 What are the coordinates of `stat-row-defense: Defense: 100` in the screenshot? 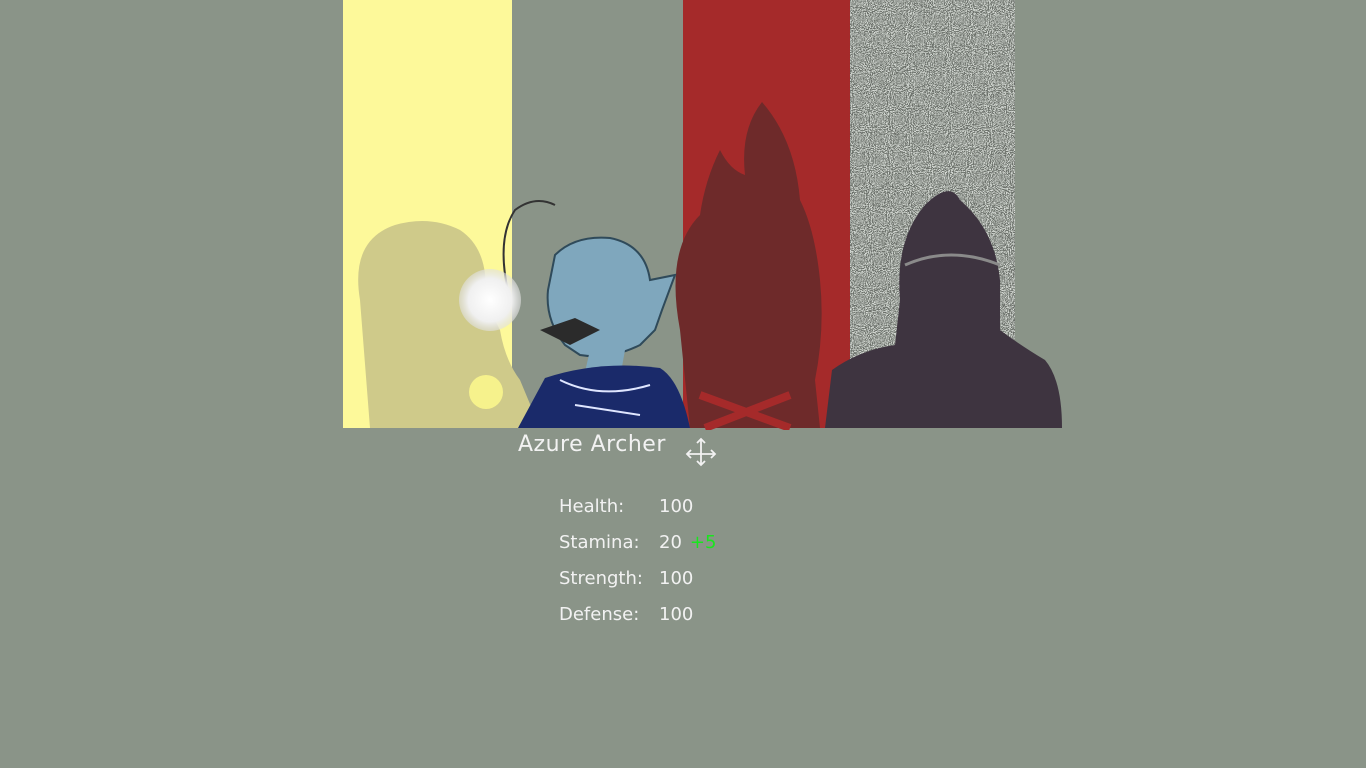 It's located at (637, 620).